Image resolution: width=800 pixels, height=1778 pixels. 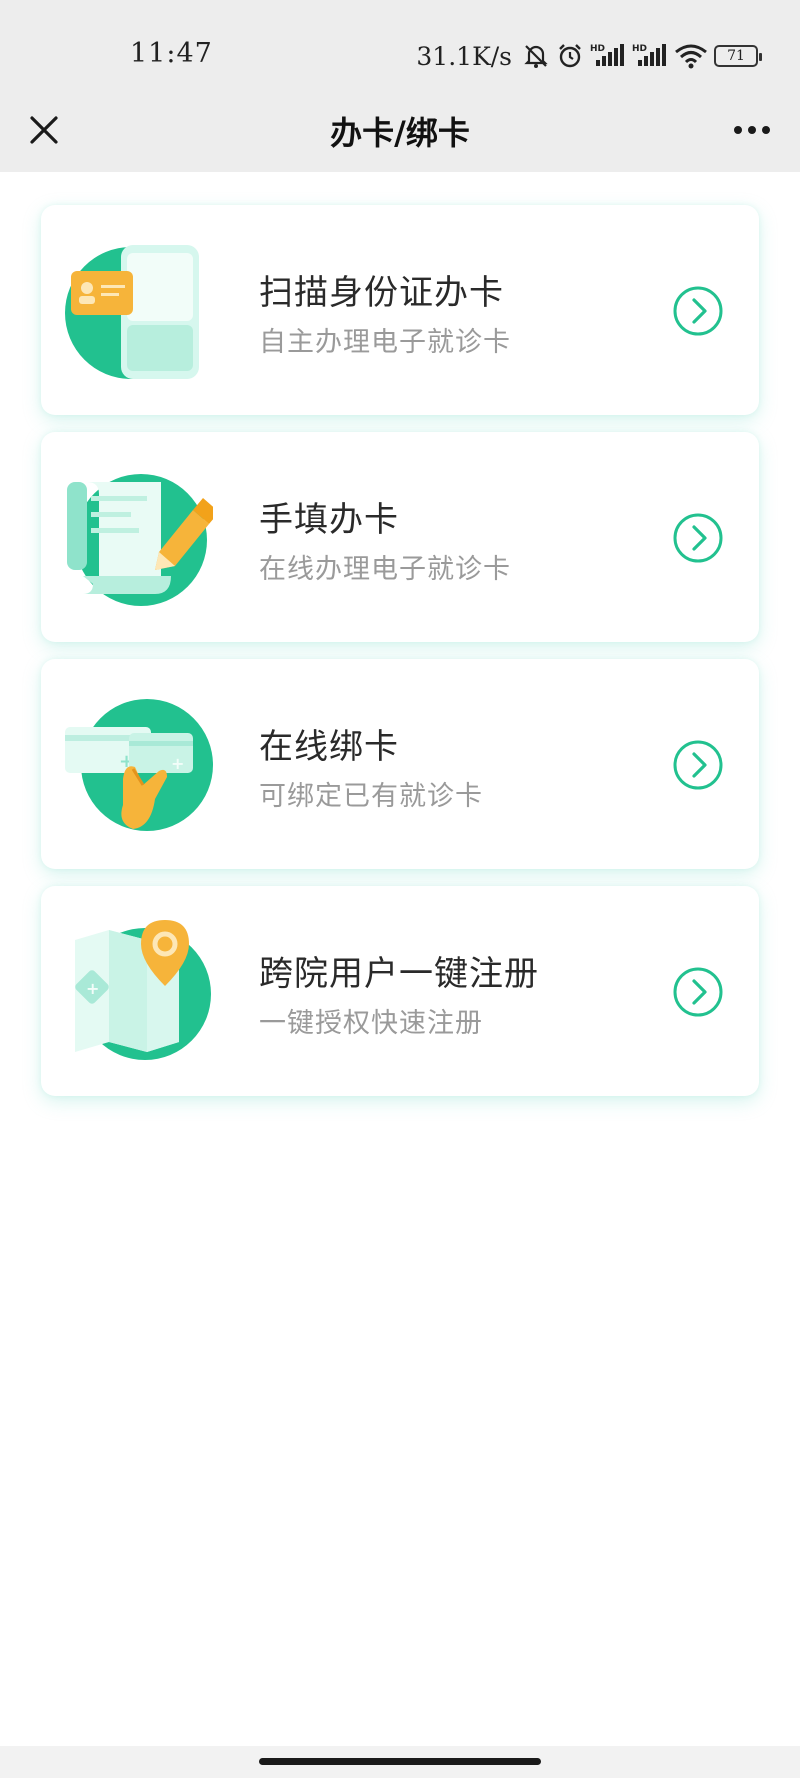 I want to click on home-indicator-area, so click(x=400, y=1762).